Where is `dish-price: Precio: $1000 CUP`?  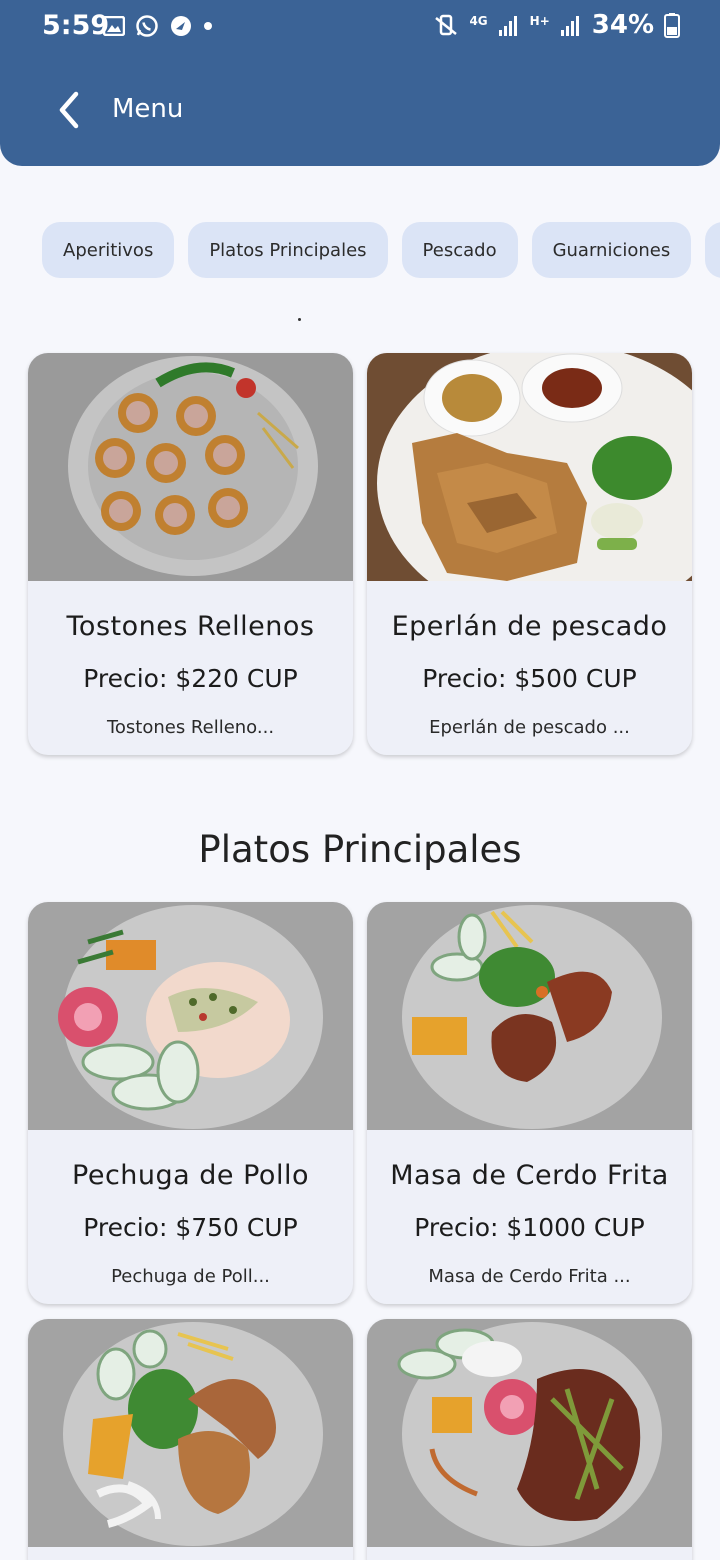
dish-price: Precio: $1000 CUP is located at coordinates (529, 1227).